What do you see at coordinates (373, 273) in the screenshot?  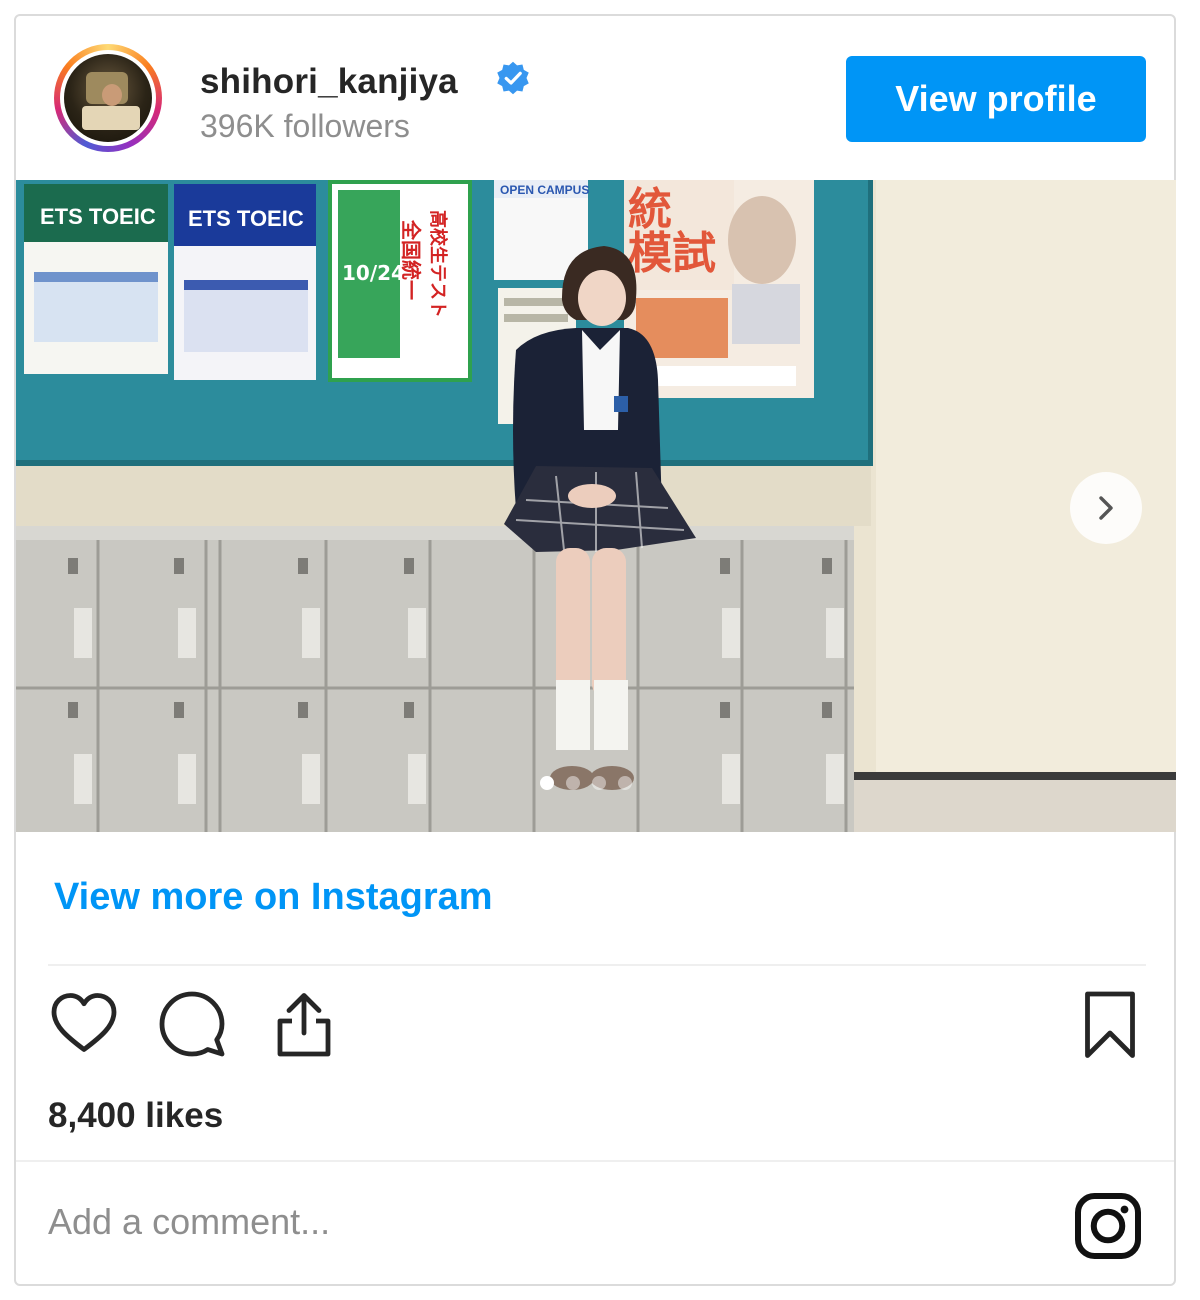 I see `poster-text: 10/24` at bounding box center [373, 273].